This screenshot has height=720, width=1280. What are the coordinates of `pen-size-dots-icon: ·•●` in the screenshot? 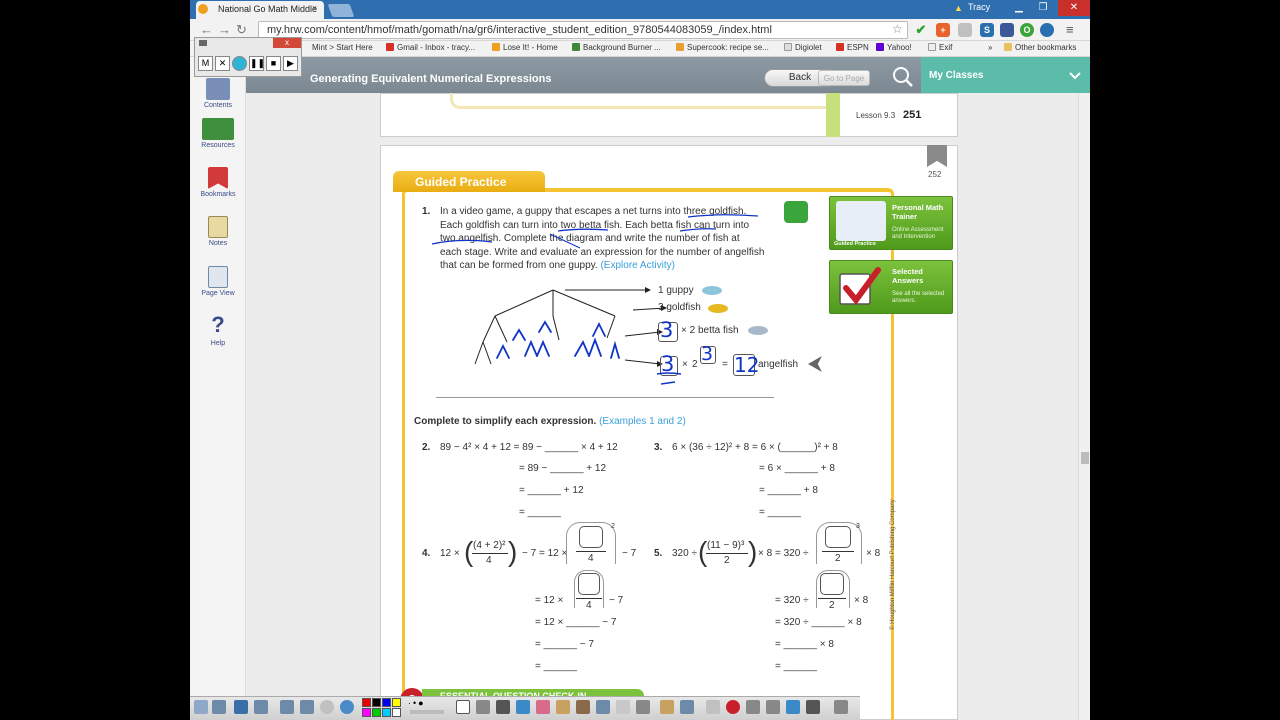 It's located at (417, 703).